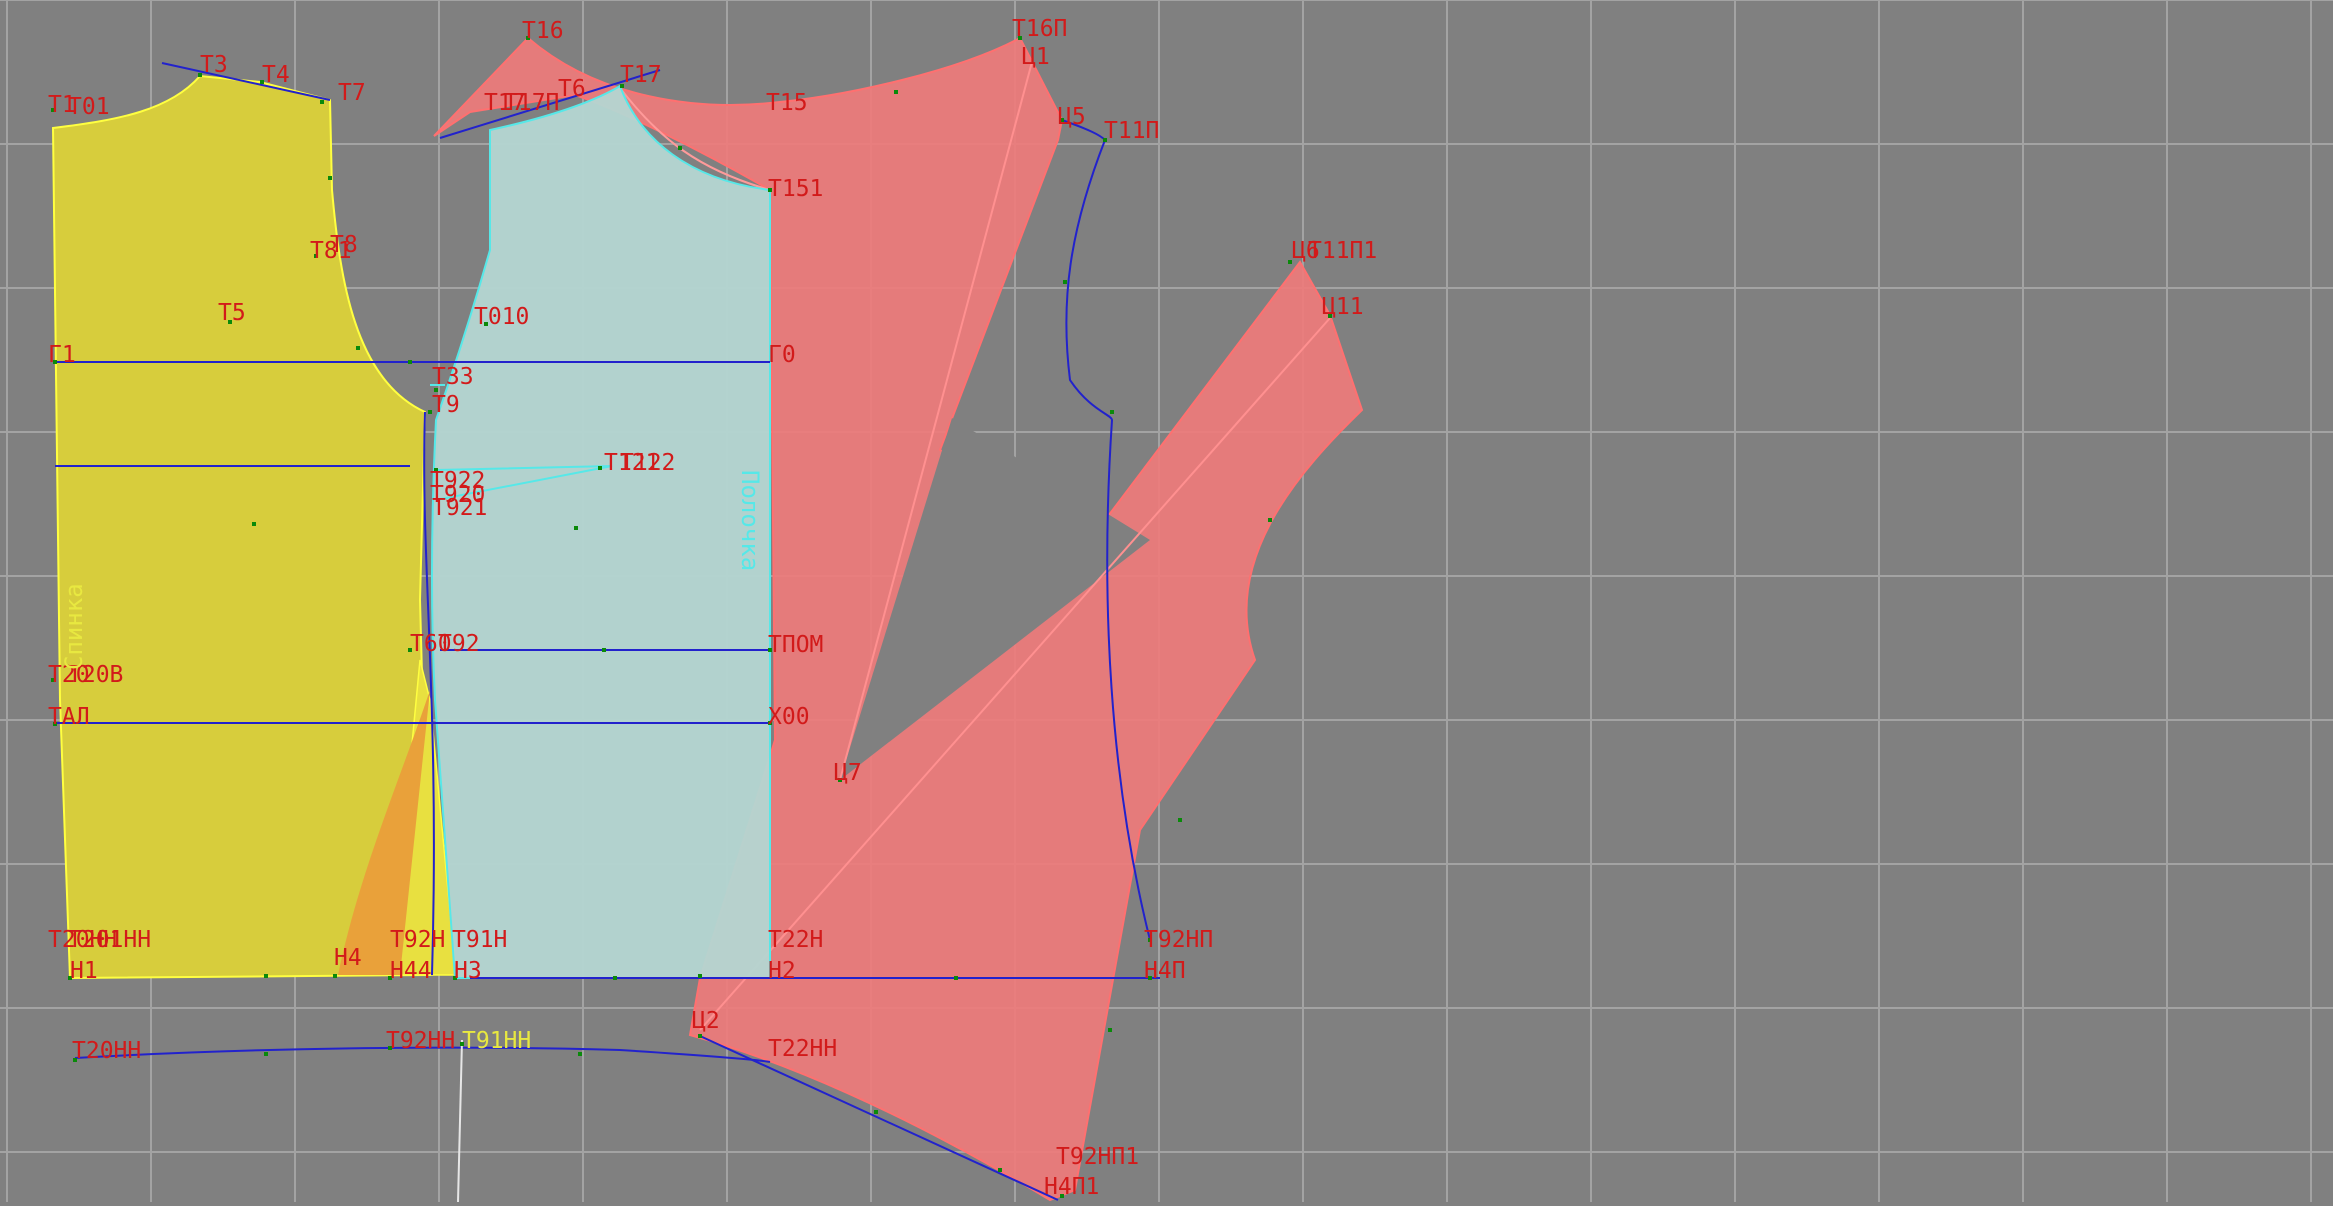  What do you see at coordinates (543, 31) in the screenshot?
I see `point-label-t16: T16` at bounding box center [543, 31].